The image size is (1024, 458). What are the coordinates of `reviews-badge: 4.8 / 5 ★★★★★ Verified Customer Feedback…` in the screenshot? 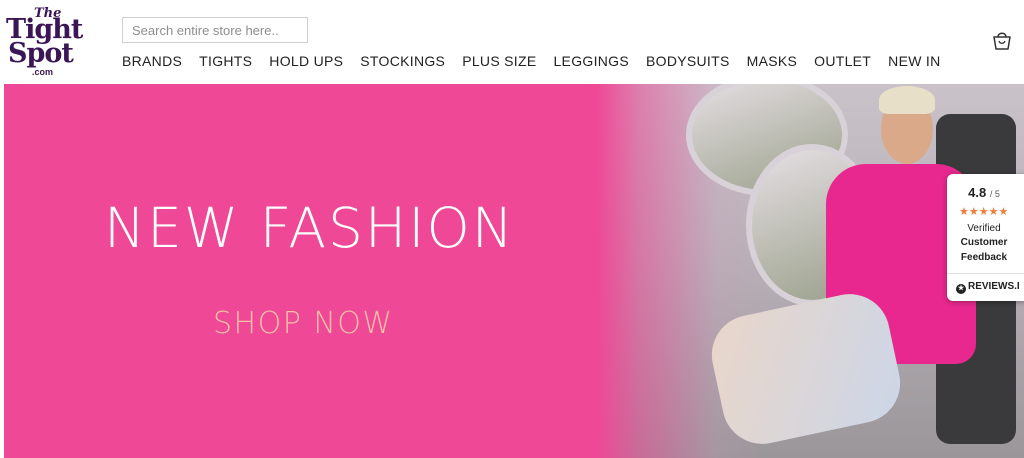 It's located at (985, 237).